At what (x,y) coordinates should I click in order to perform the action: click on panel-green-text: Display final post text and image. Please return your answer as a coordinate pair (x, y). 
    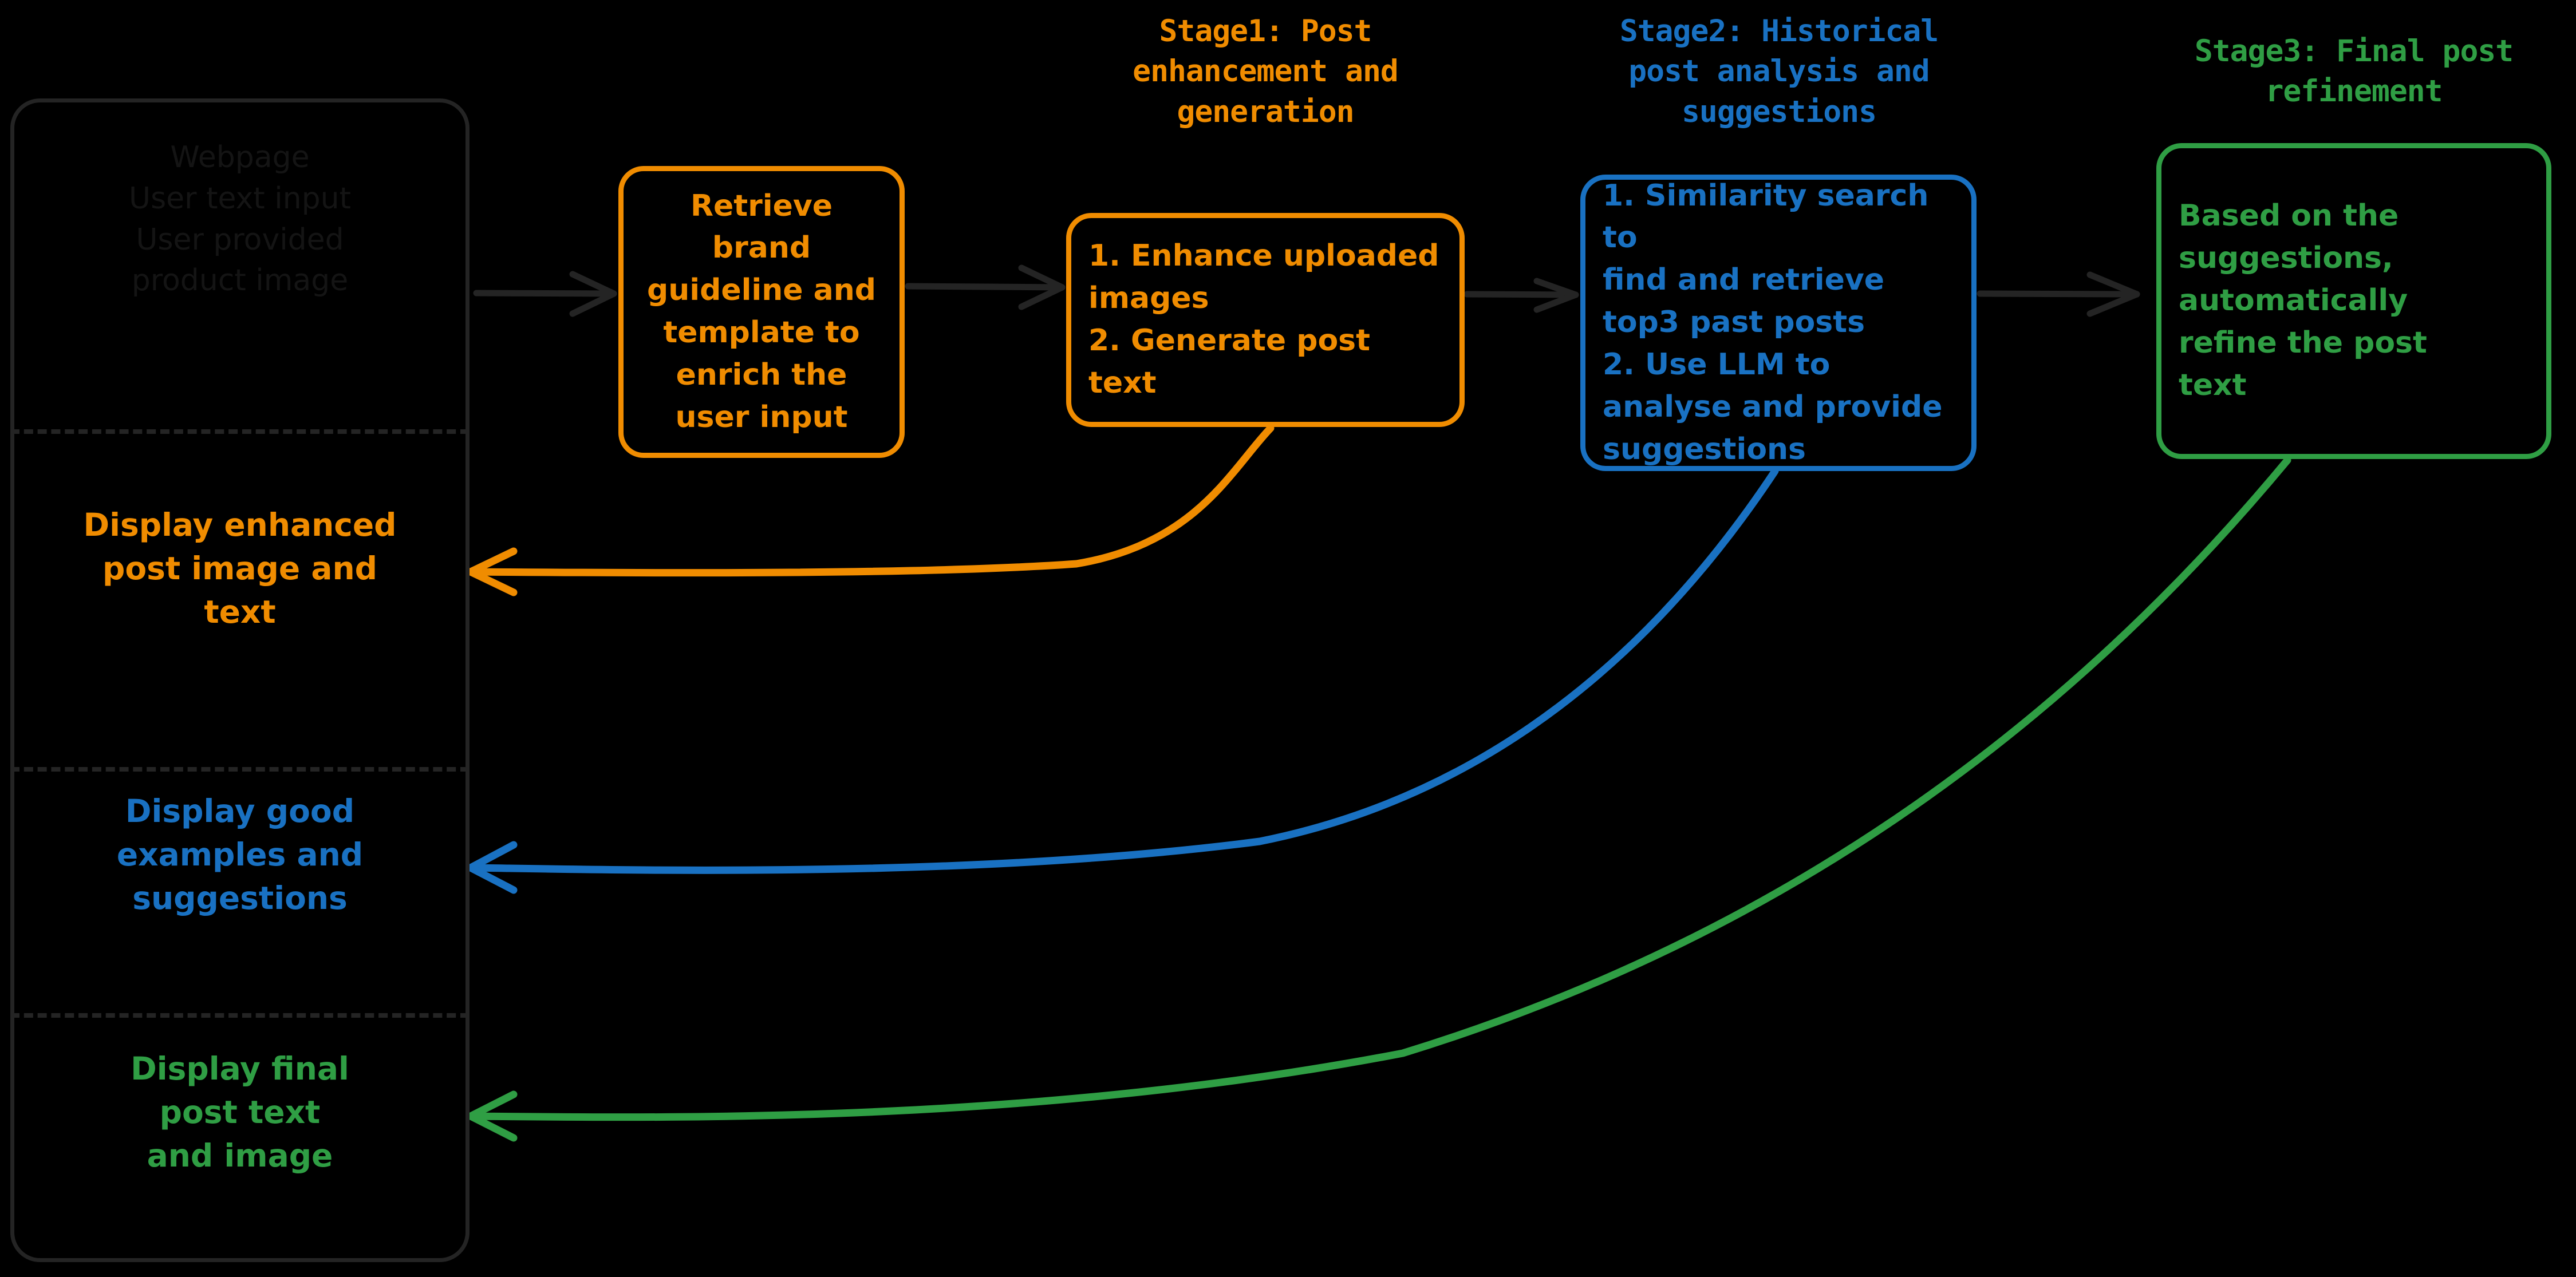
    Looking at the image, I should click on (240, 1112).